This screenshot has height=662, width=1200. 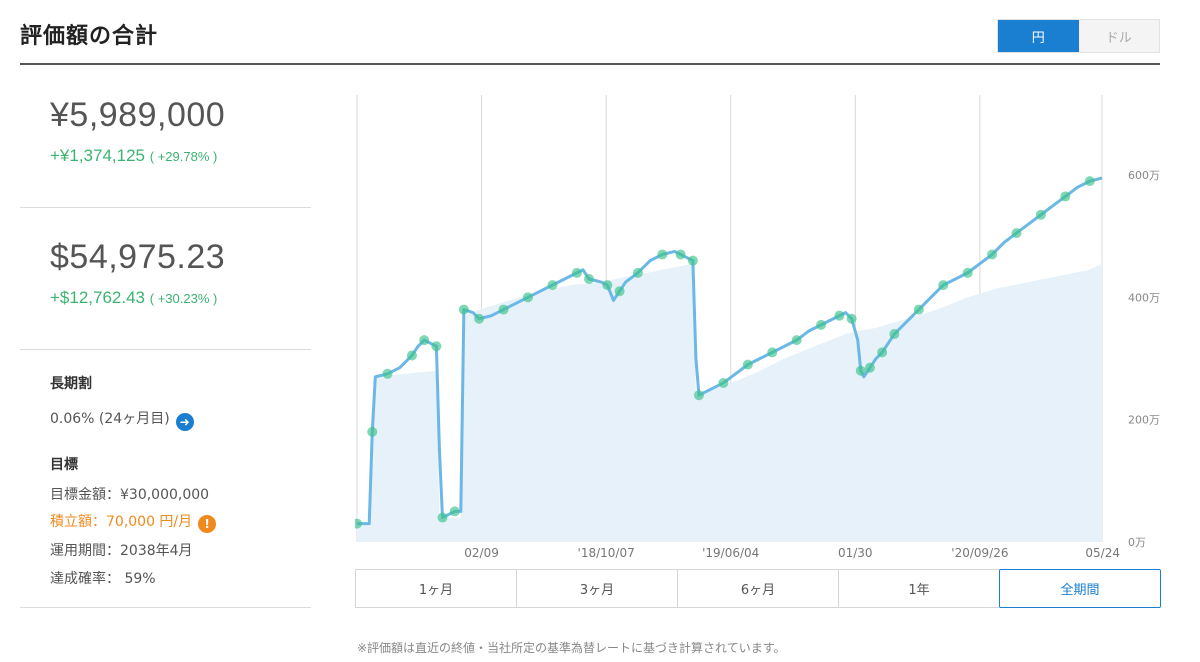 What do you see at coordinates (855, 553) in the screenshot?
I see `x-tick-label-3: 01/30` at bounding box center [855, 553].